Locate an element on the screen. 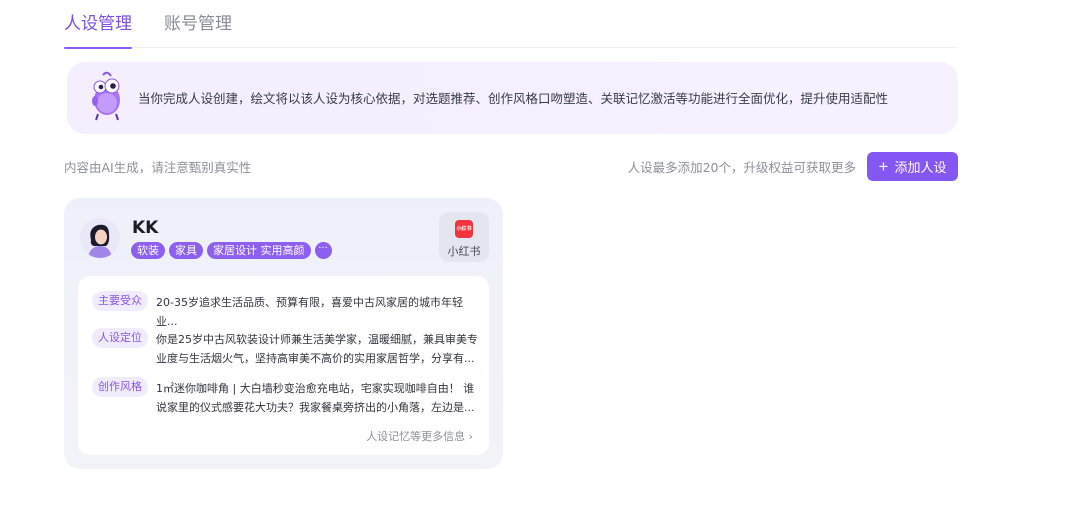 Image resolution: width=1080 pixels, height=511 pixels. mascot-icon is located at coordinates (107, 96).